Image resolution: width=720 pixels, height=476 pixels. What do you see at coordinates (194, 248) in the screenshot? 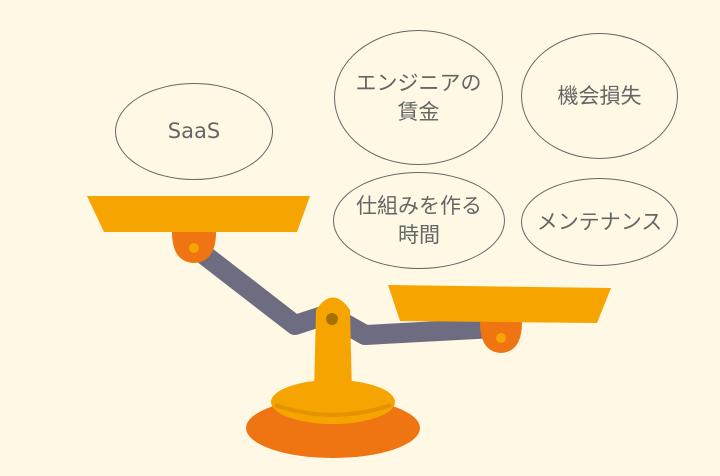
I see `left-hub-dot` at bounding box center [194, 248].